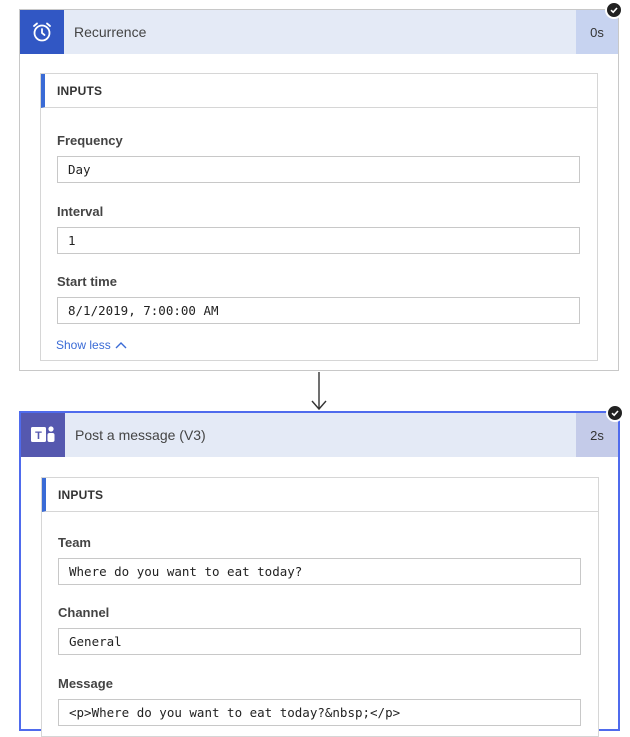  What do you see at coordinates (318, 240) in the screenshot?
I see `interval-field: 1` at bounding box center [318, 240].